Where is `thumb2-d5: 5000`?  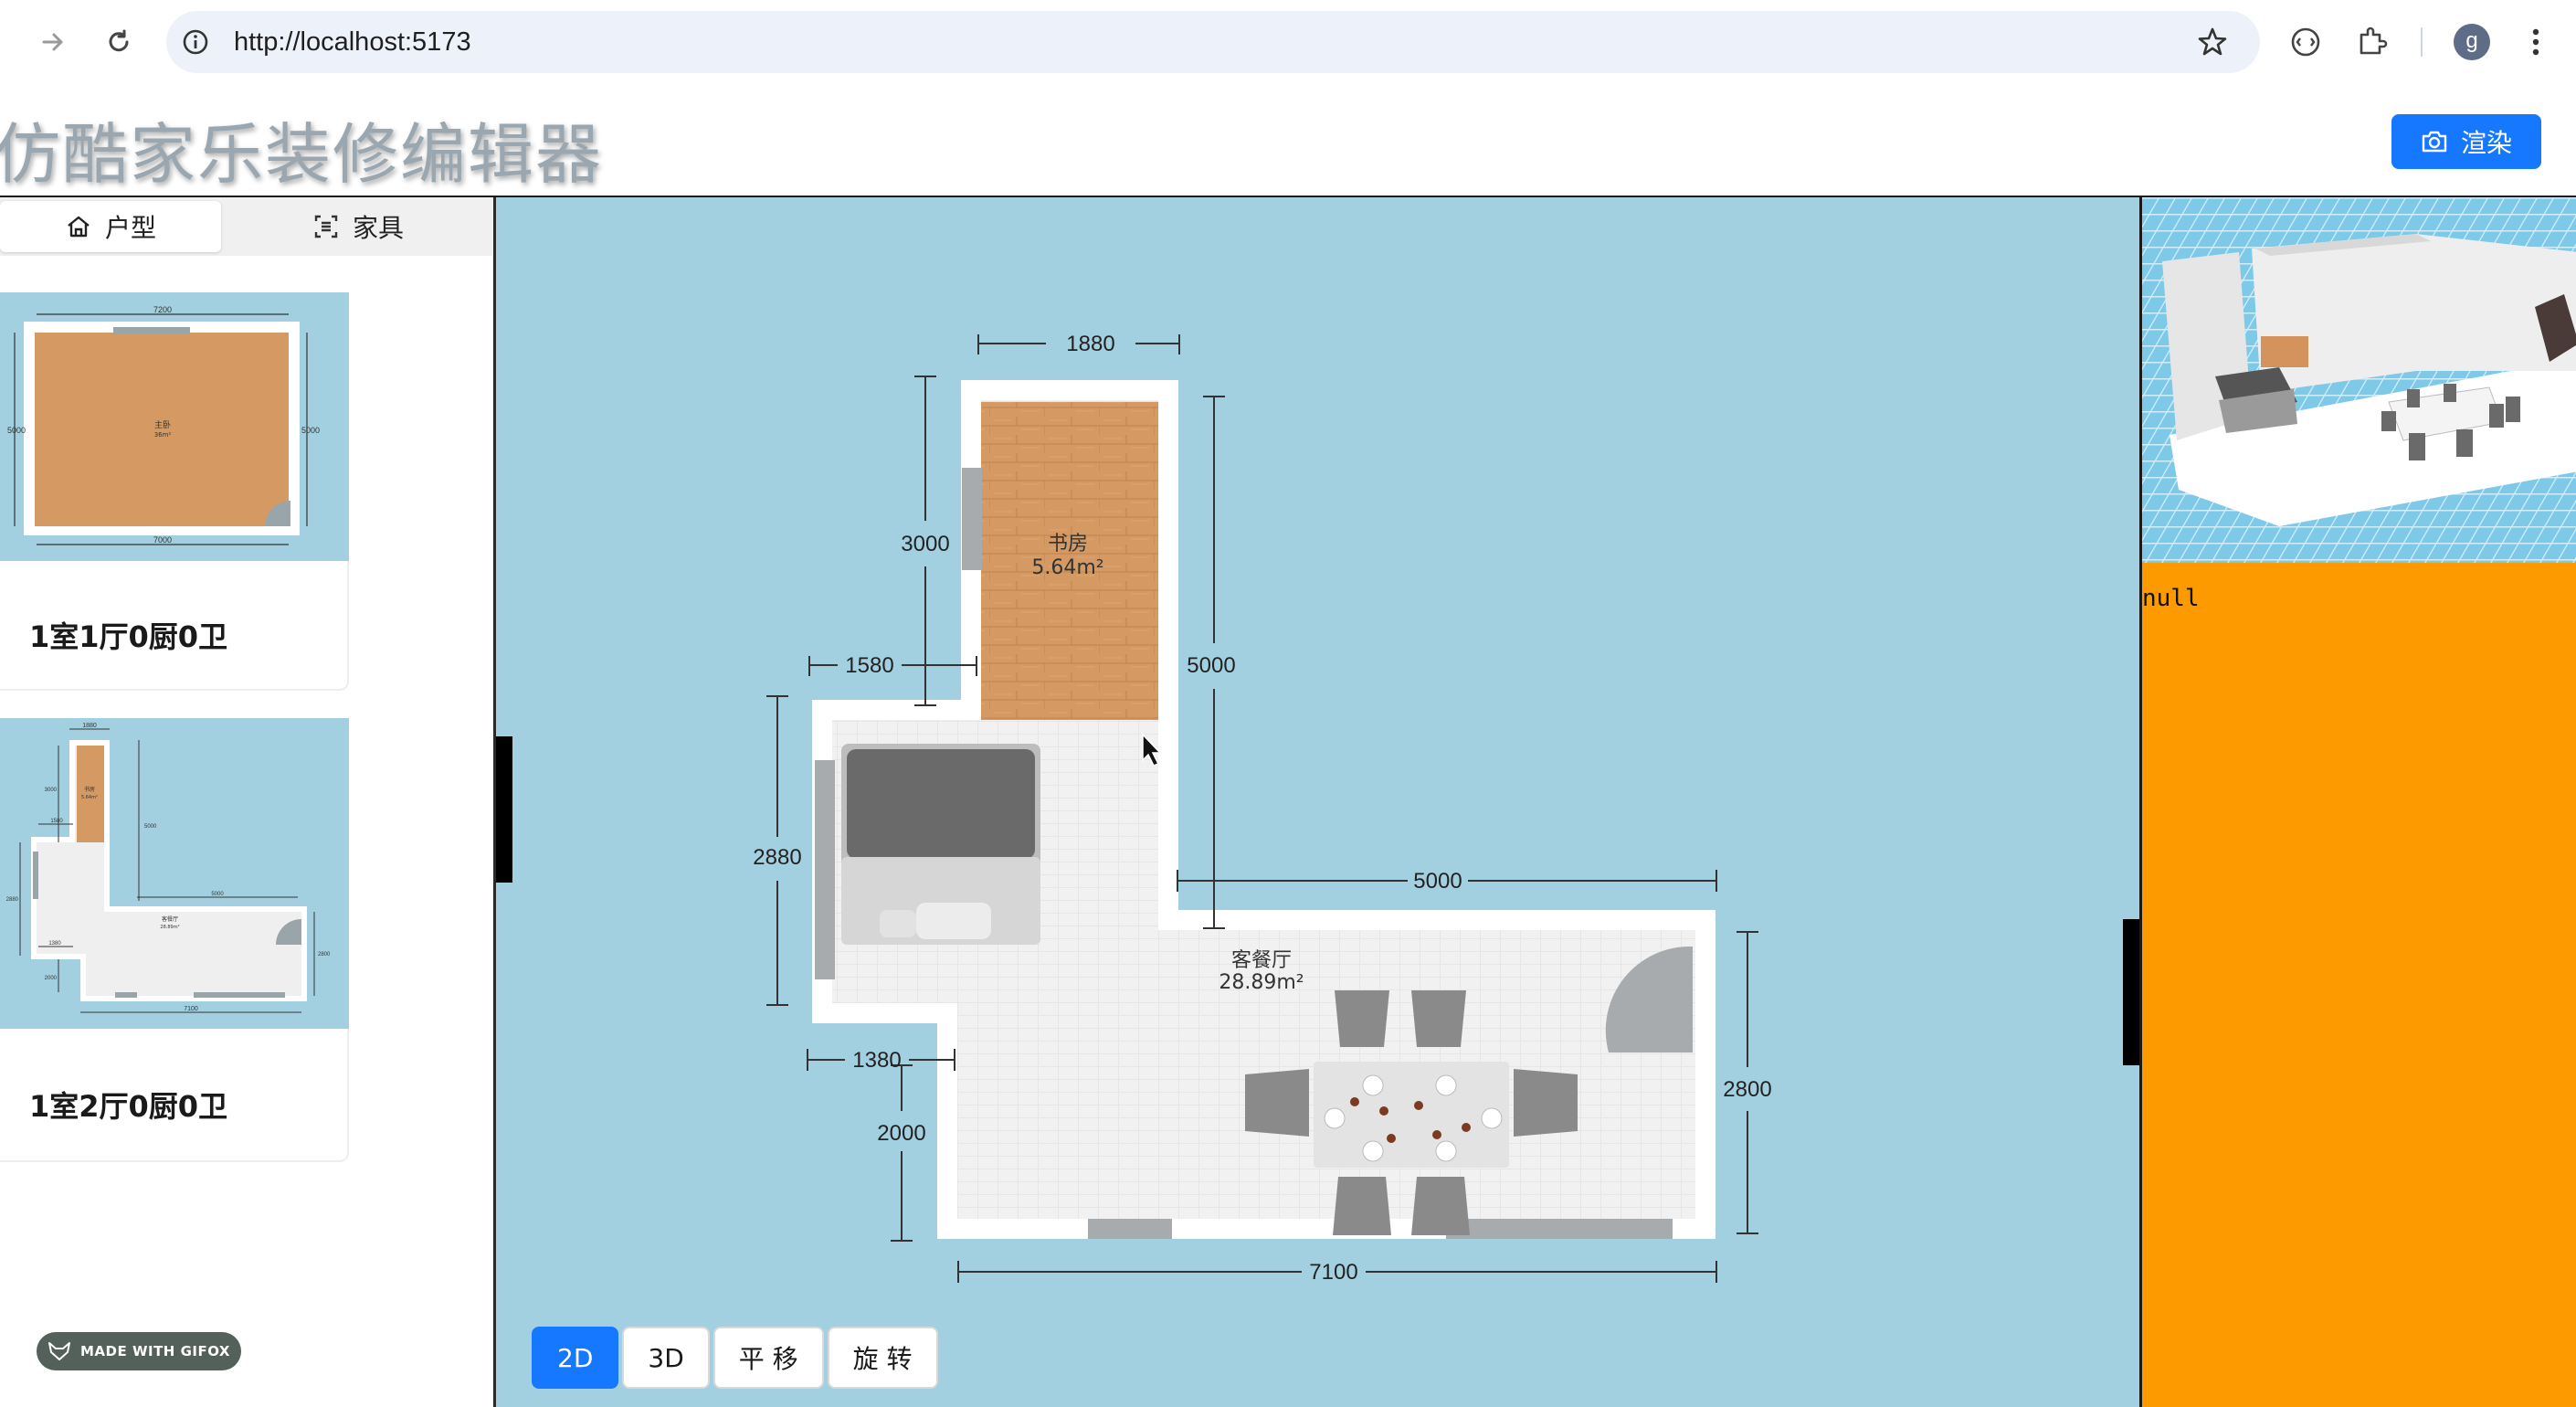 thumb2-d5: 5000 is located at coordinates (217, 894).